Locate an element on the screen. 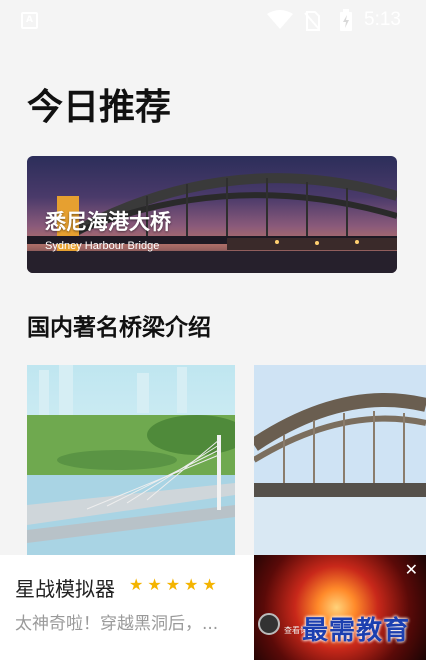  arch-bridge-image is located at coordinates (340, 460).